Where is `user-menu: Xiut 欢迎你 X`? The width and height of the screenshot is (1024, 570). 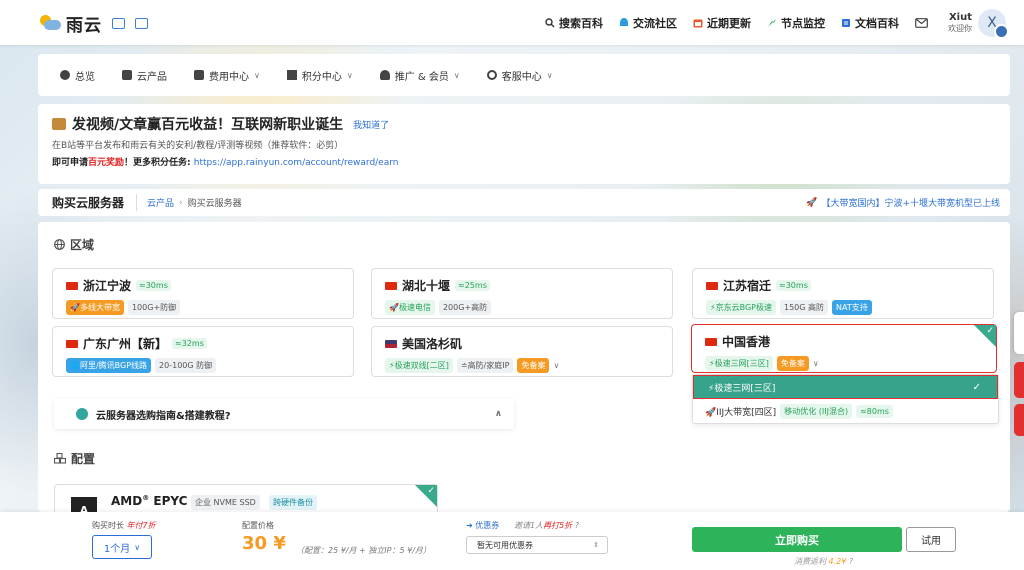
user-menu: Xiut 欢迎你 X is located at coordinates (978, 23).